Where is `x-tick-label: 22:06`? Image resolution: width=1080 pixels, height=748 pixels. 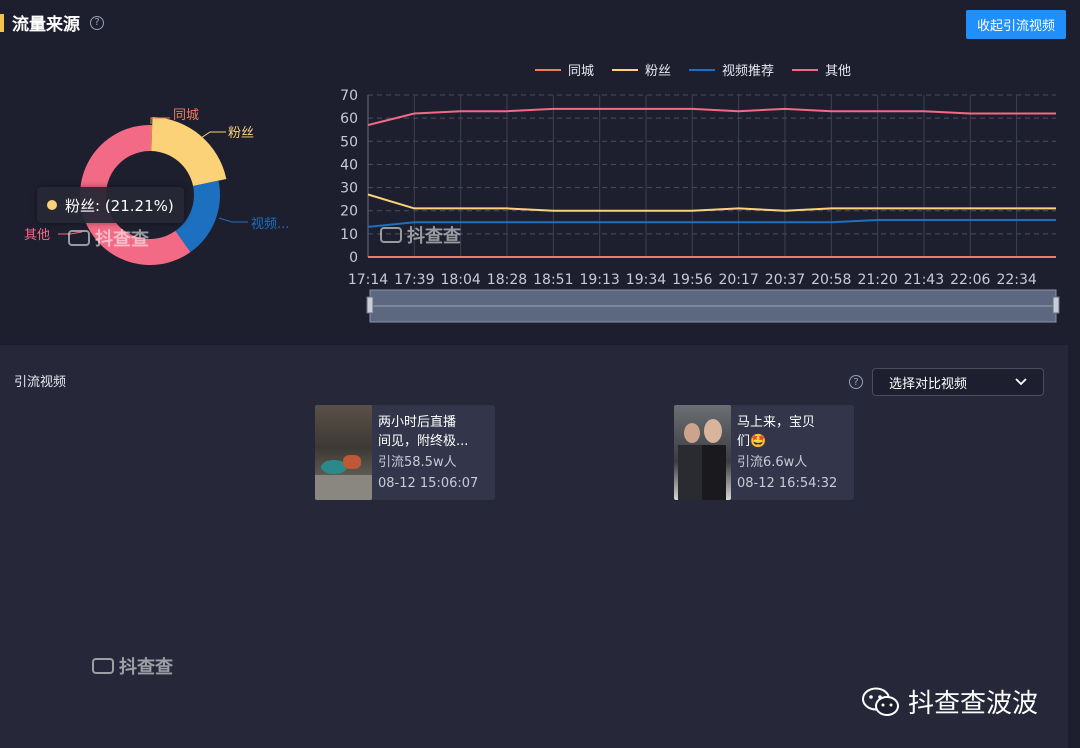
x-tick-label: 22:06 is located at coordinates (970, 280).